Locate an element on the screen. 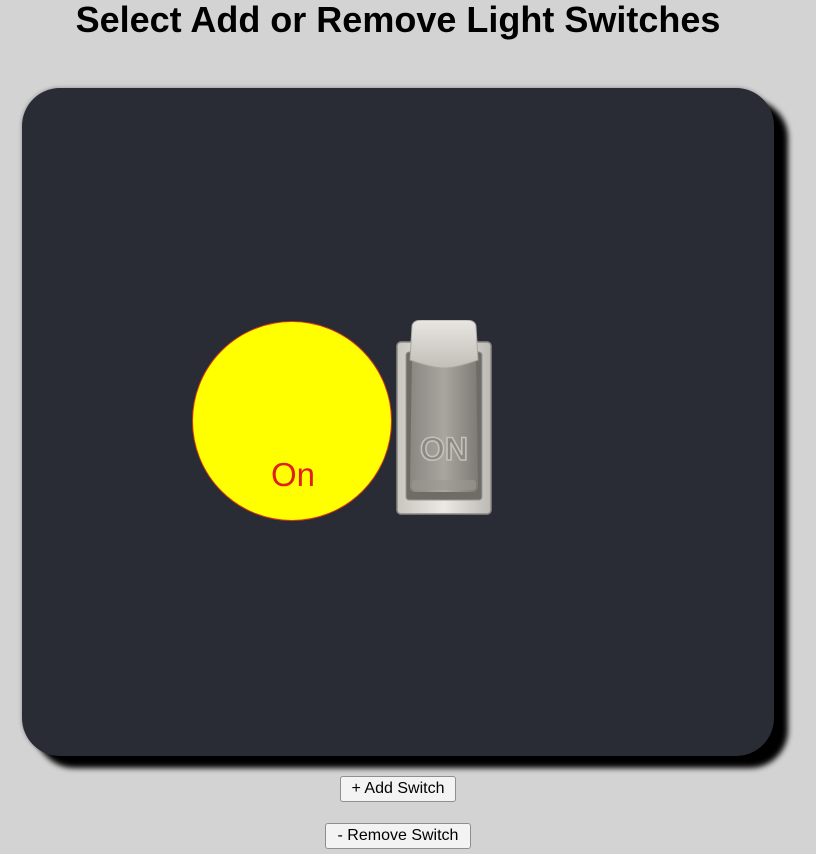 The image size is (816, 854). add-switch-button: + Add Switch is located at coordinates (398, 789).